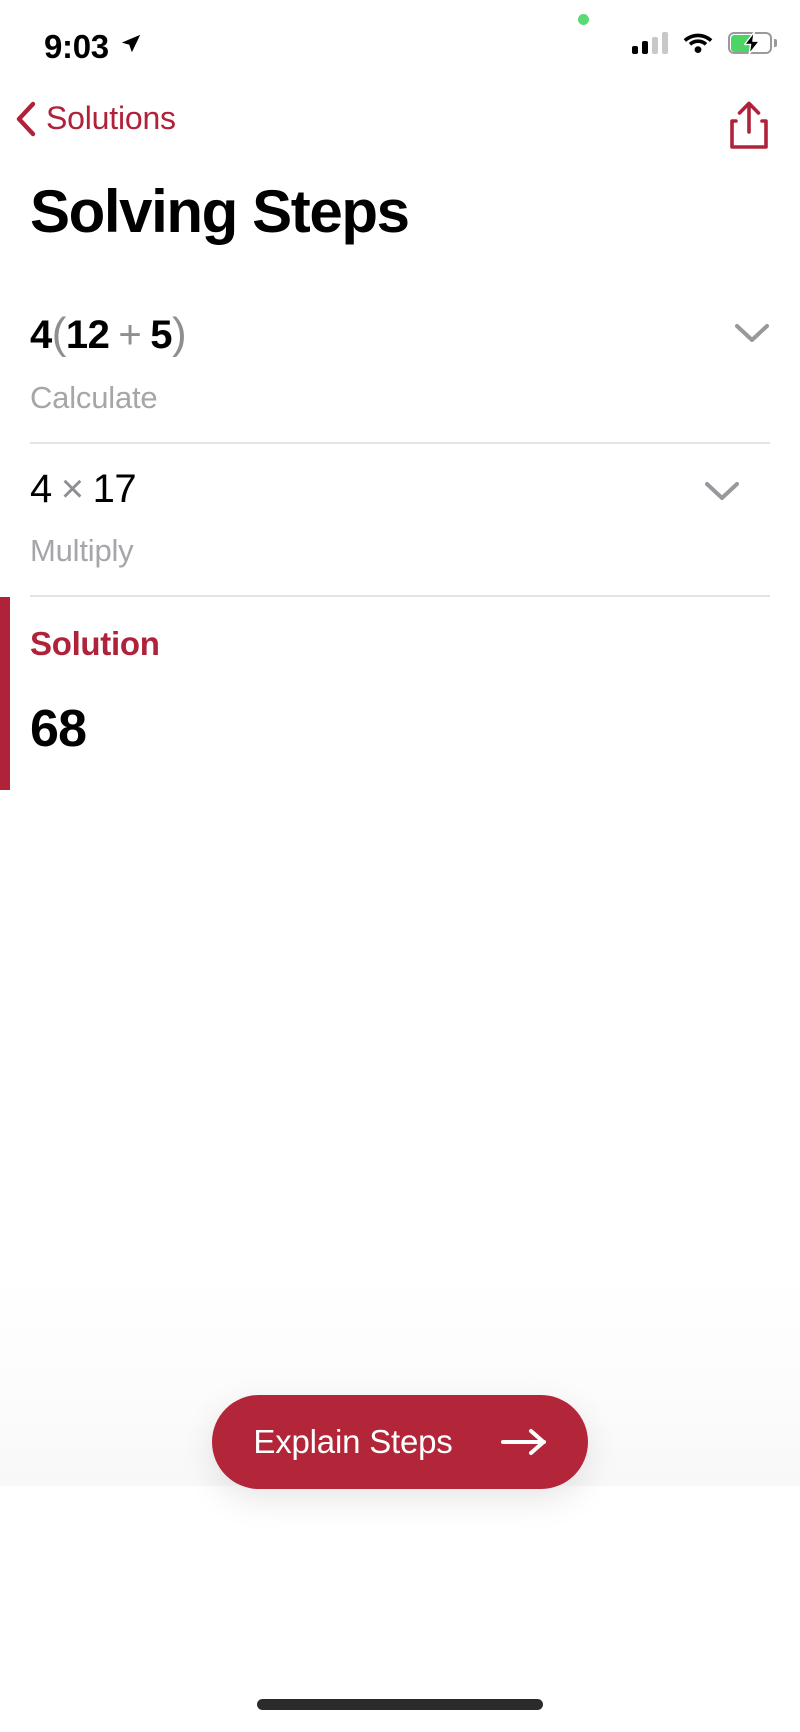  What do you see at coordinates (400, 46) in the screenshot?
I see `status-bar: 9:03` at bounding box center [400, 46].